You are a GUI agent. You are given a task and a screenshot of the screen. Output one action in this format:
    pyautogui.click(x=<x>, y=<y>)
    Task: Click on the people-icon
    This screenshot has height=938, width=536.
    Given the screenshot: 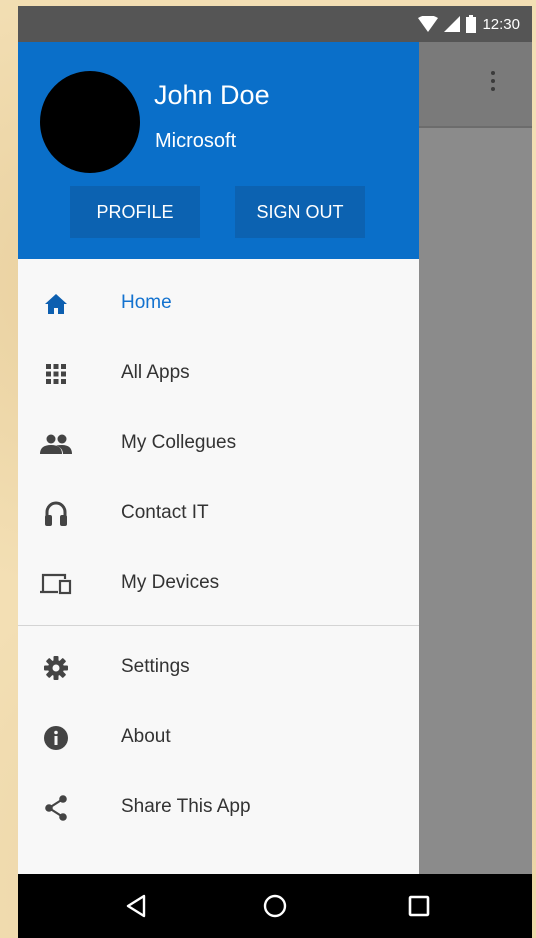 What is the action you would take?
    pyautogui.click(x=56, y=444)
    